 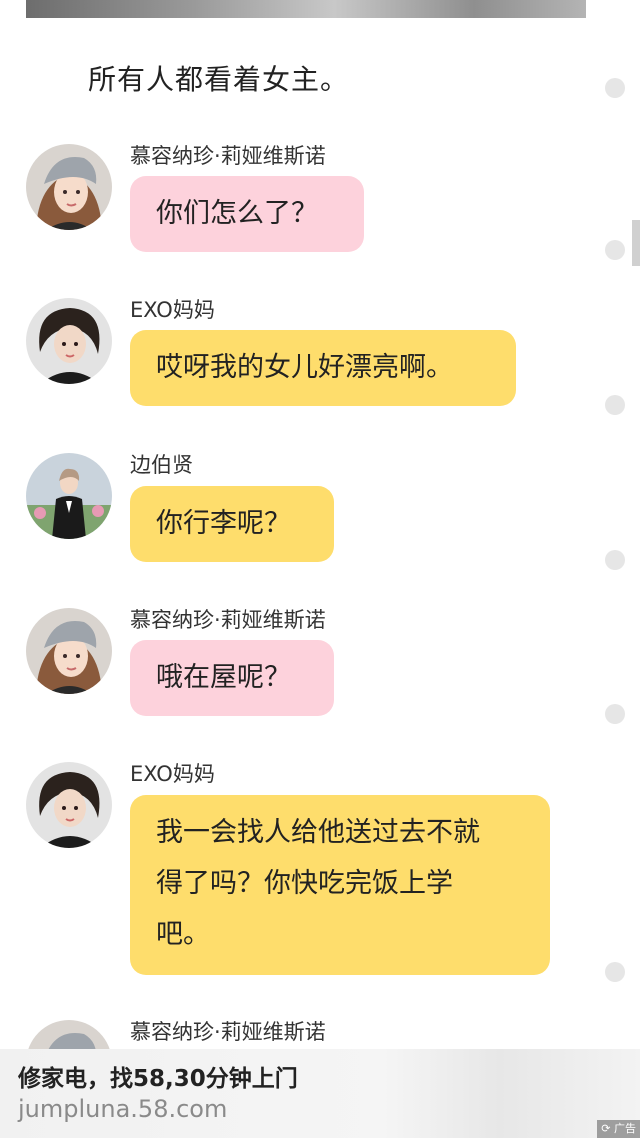 I want to click on message-text: 哦在屋呢？, so click(x=223, y=677).